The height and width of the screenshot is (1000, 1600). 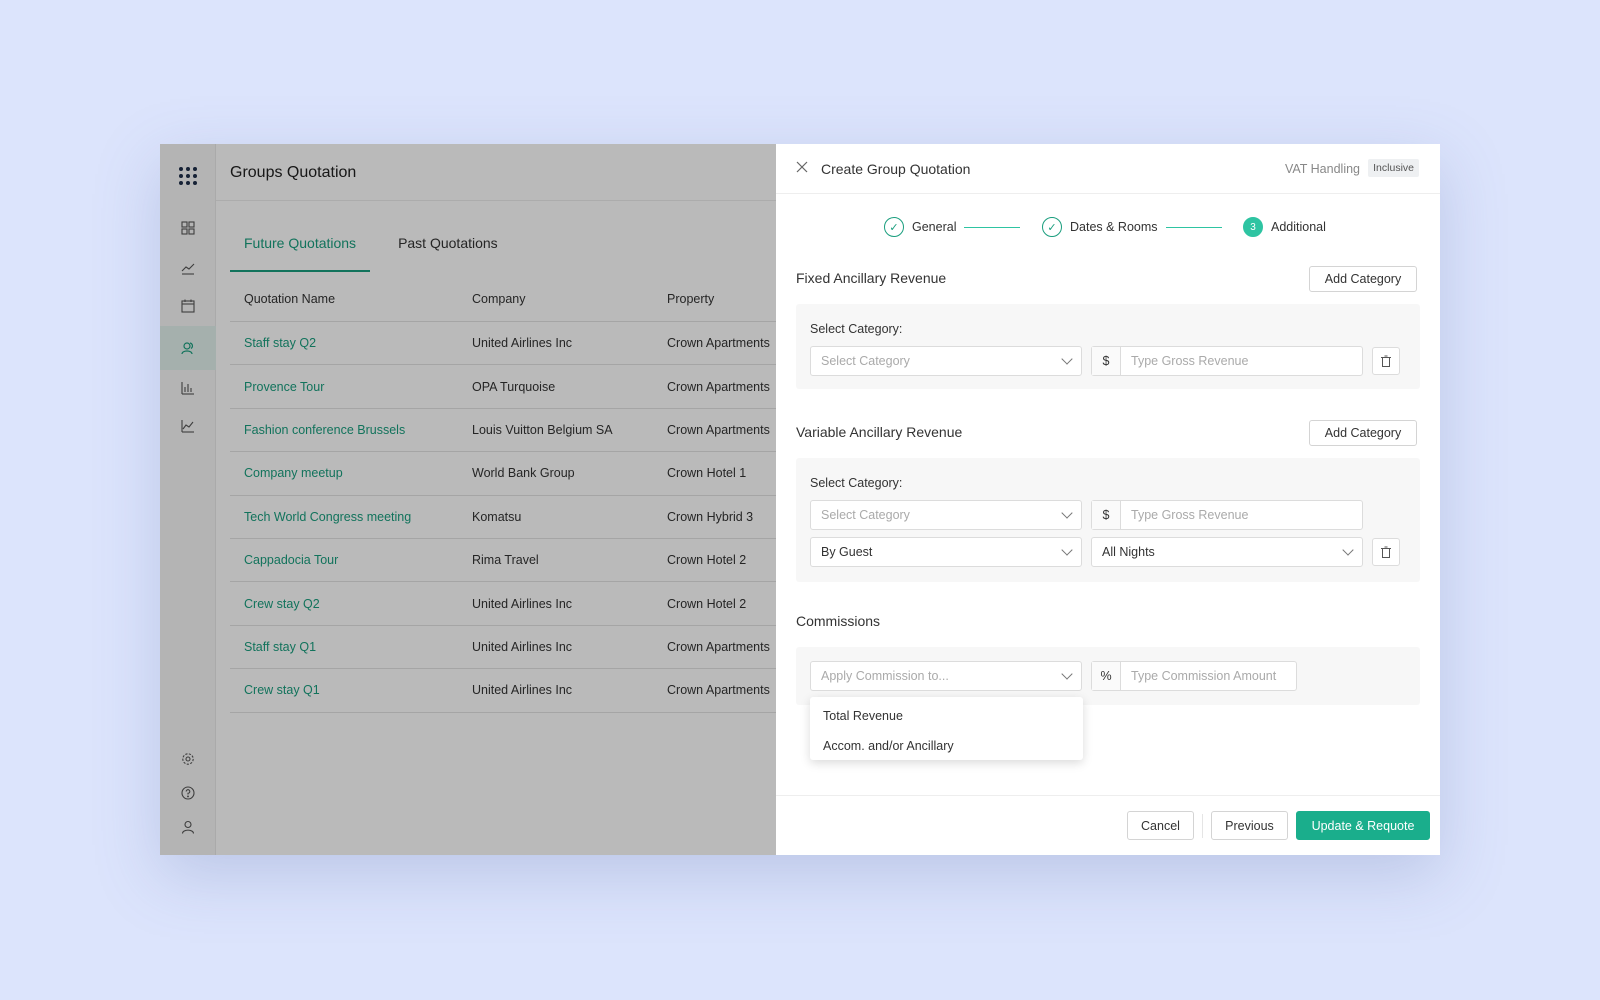 I want to click on table-header: Quotation Name Company Property, so click(x=503, y=299).